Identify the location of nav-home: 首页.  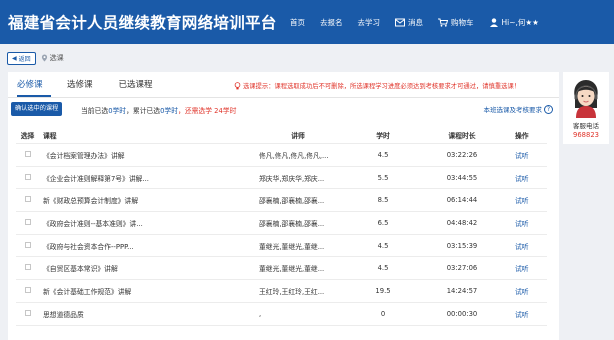
(297, 22).